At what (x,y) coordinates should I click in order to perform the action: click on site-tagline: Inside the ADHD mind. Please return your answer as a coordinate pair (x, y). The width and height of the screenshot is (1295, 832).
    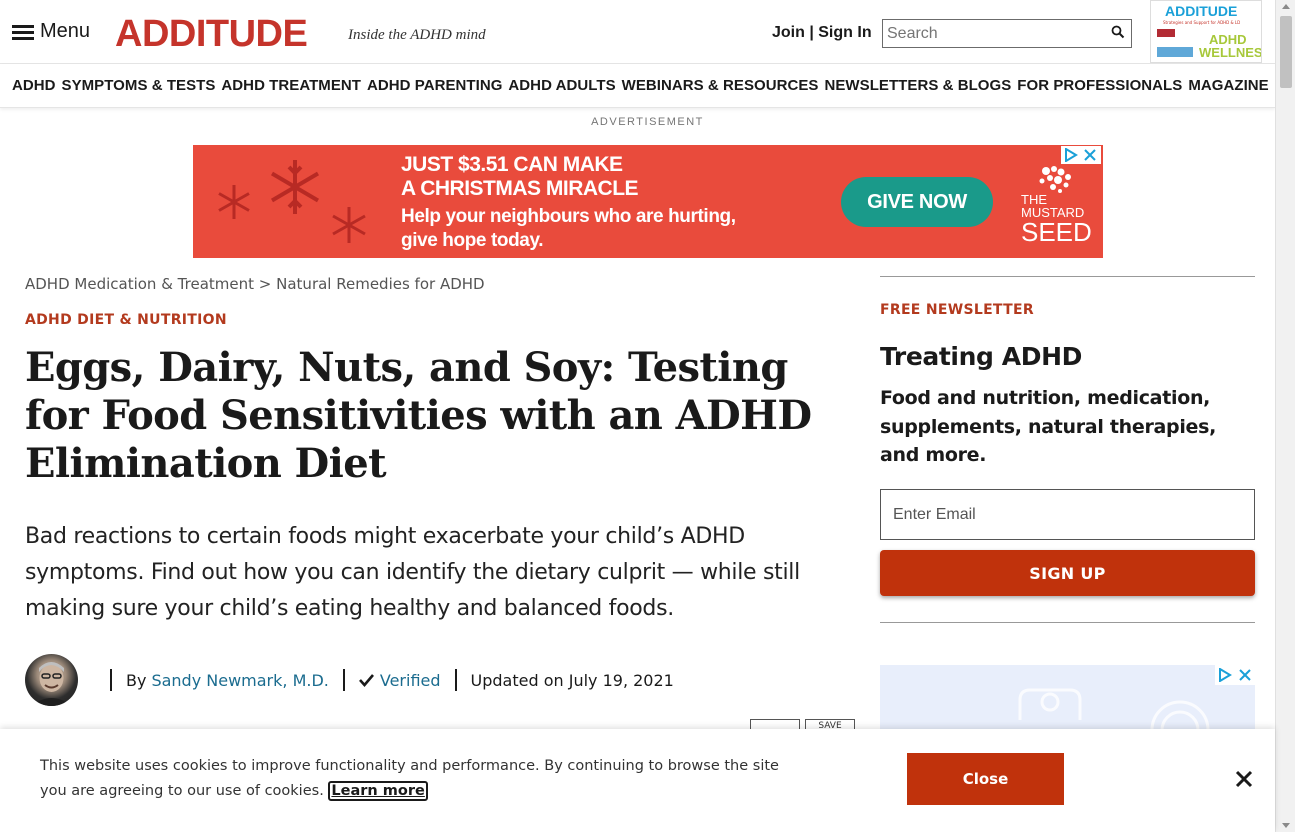
    Looking at the image, I should click on (417, 35).